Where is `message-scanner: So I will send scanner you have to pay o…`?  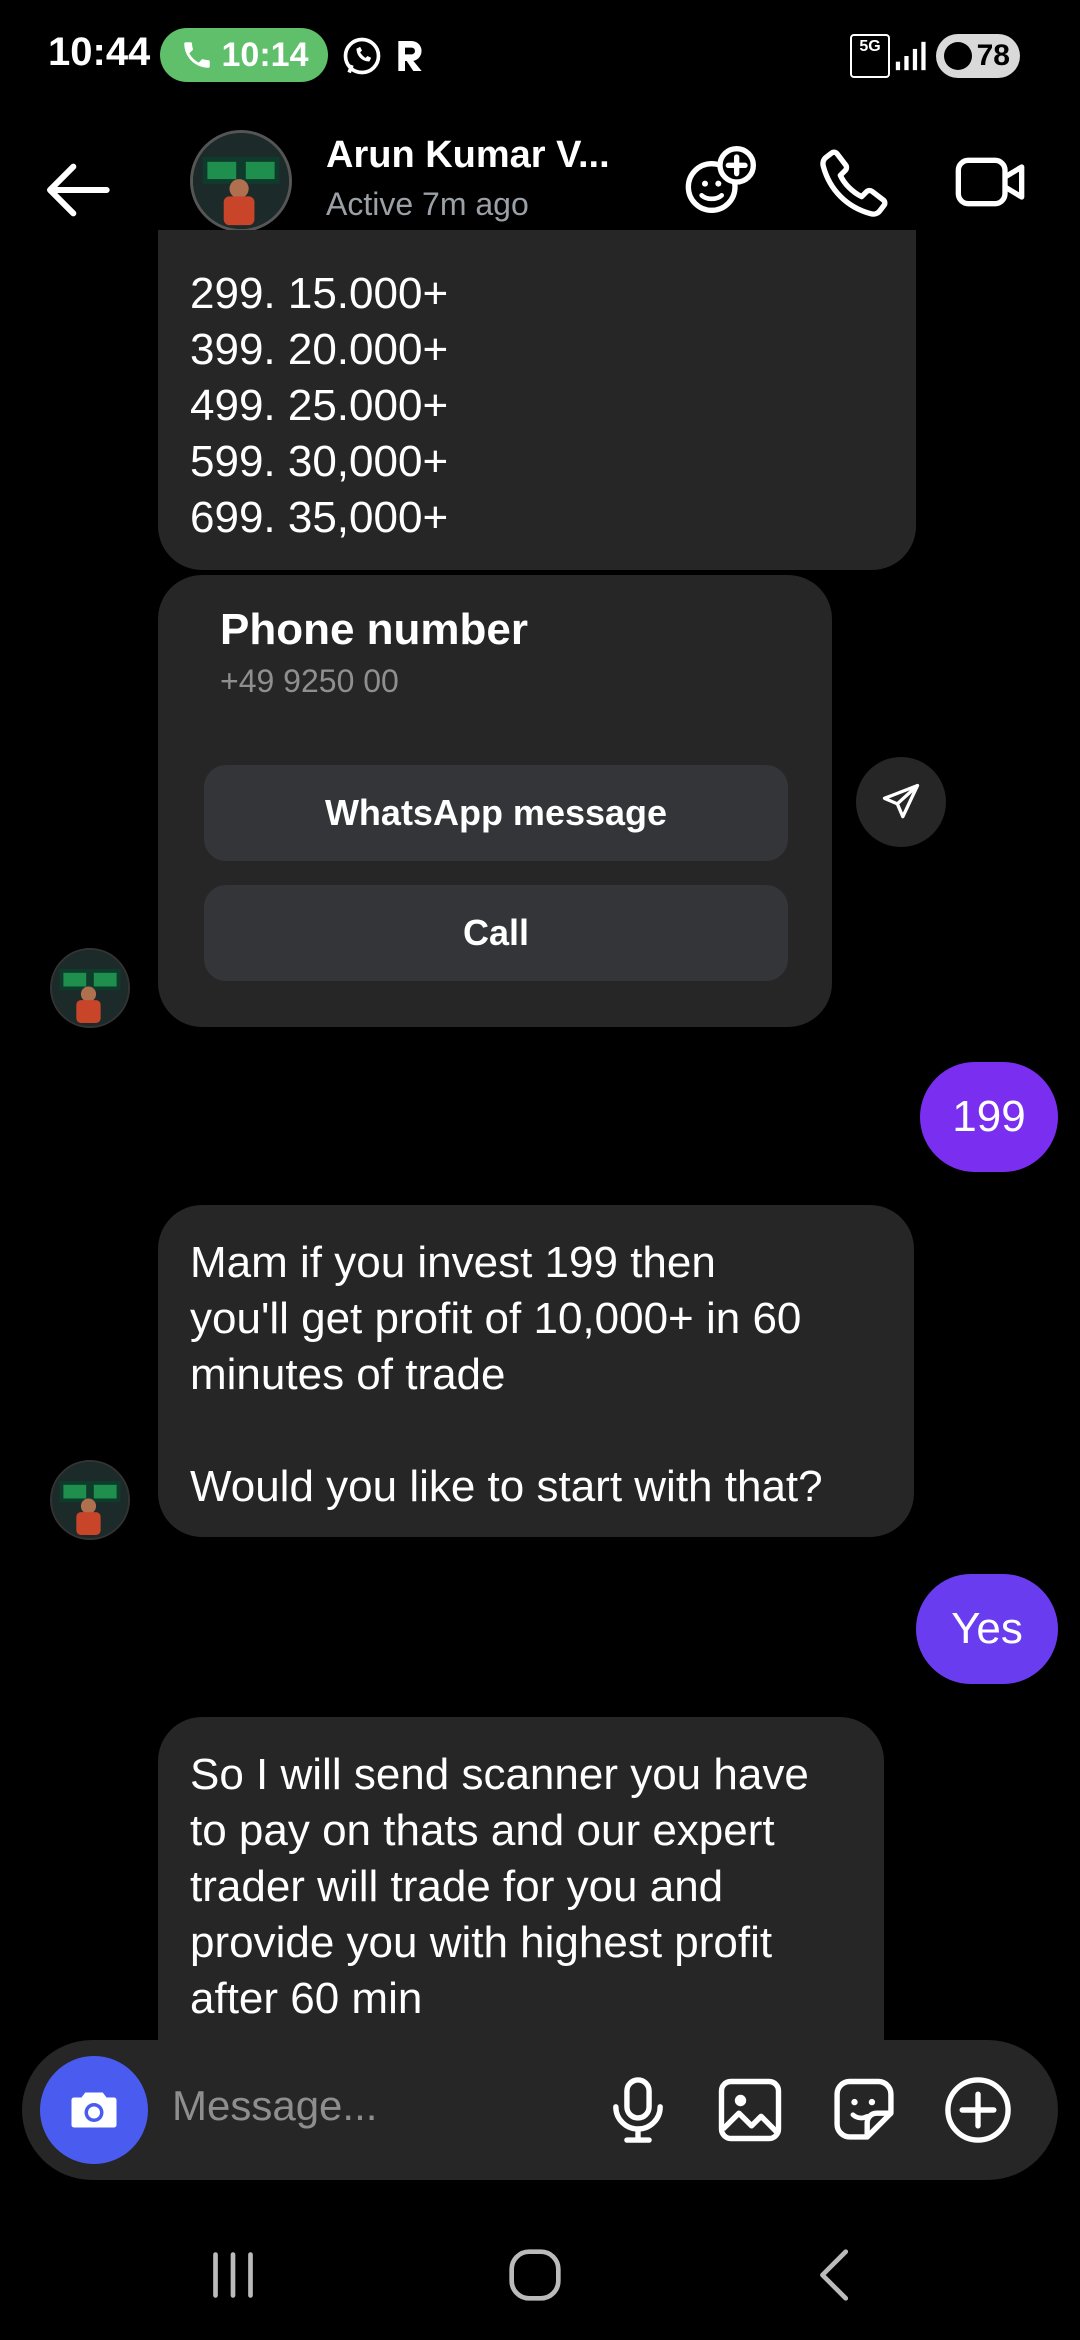
message-scanner: So I will send scanner you have to pay o… is located at coordinates (521, 1887).